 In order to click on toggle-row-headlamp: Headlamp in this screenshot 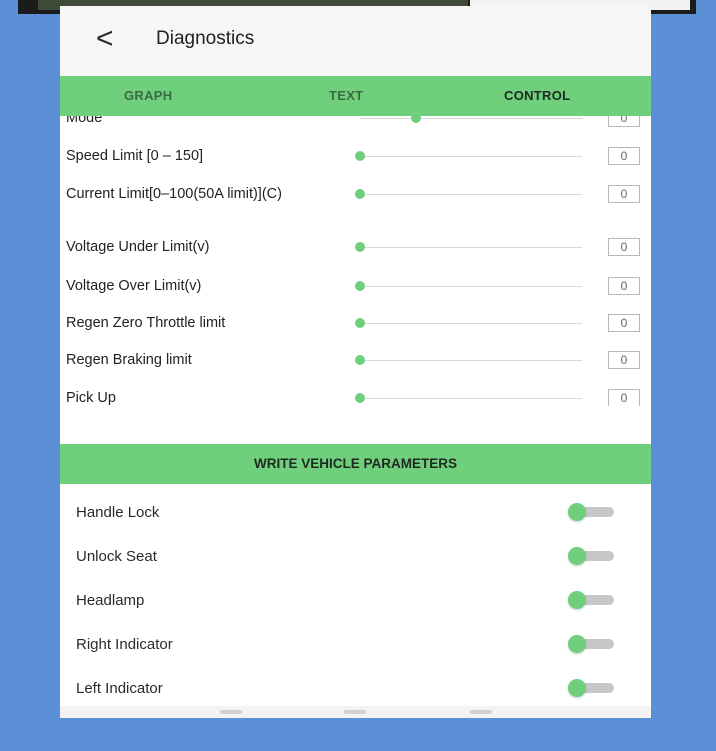, I will do `click(355, 601)`.